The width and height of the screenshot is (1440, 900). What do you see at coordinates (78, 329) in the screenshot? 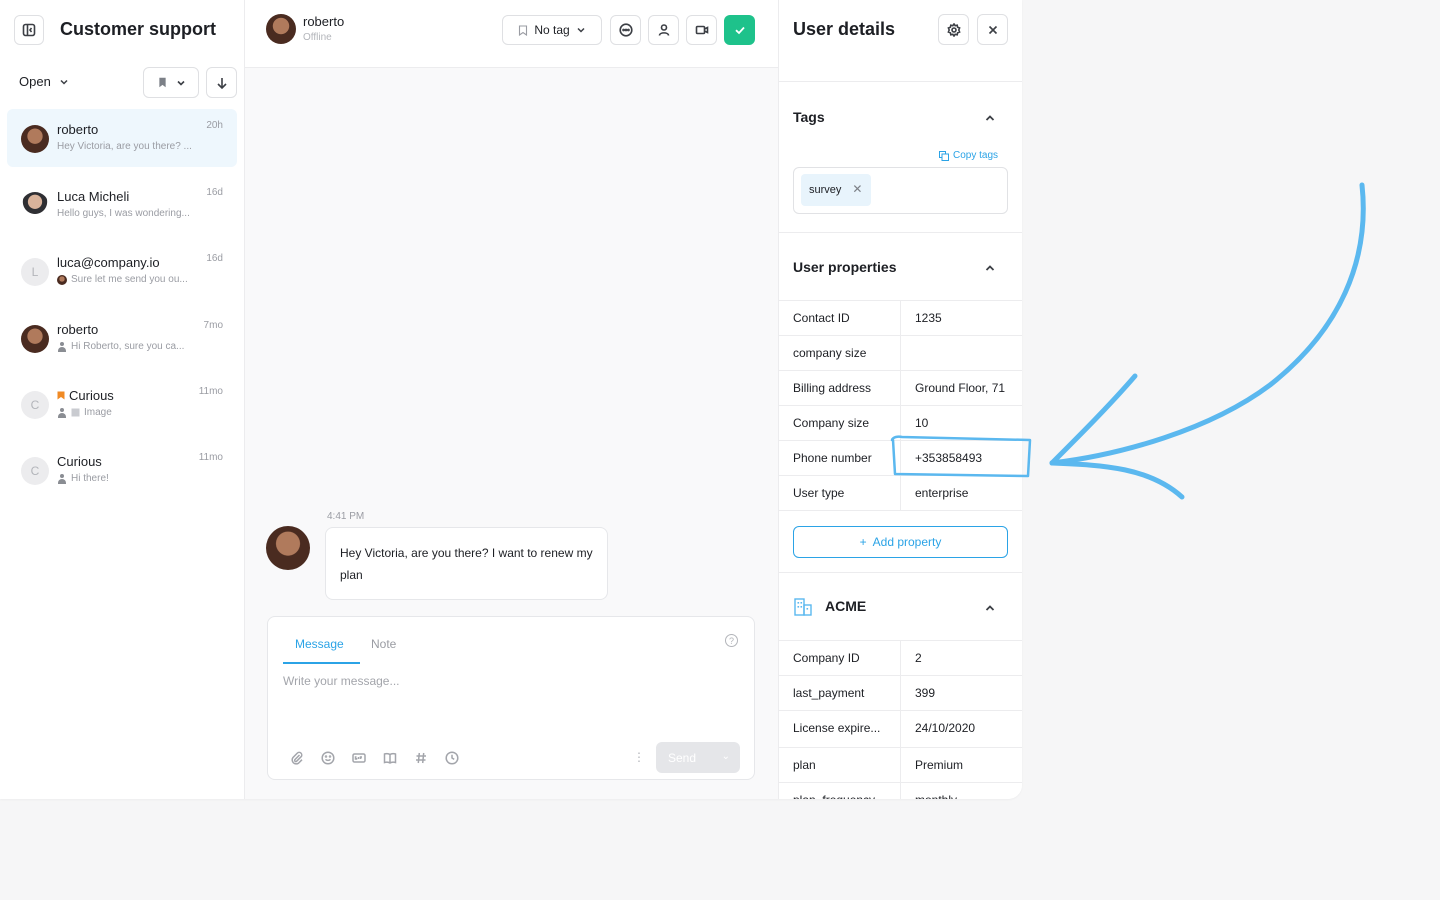
I see `conversation-name: roberto` at bounding box center [78, 329].